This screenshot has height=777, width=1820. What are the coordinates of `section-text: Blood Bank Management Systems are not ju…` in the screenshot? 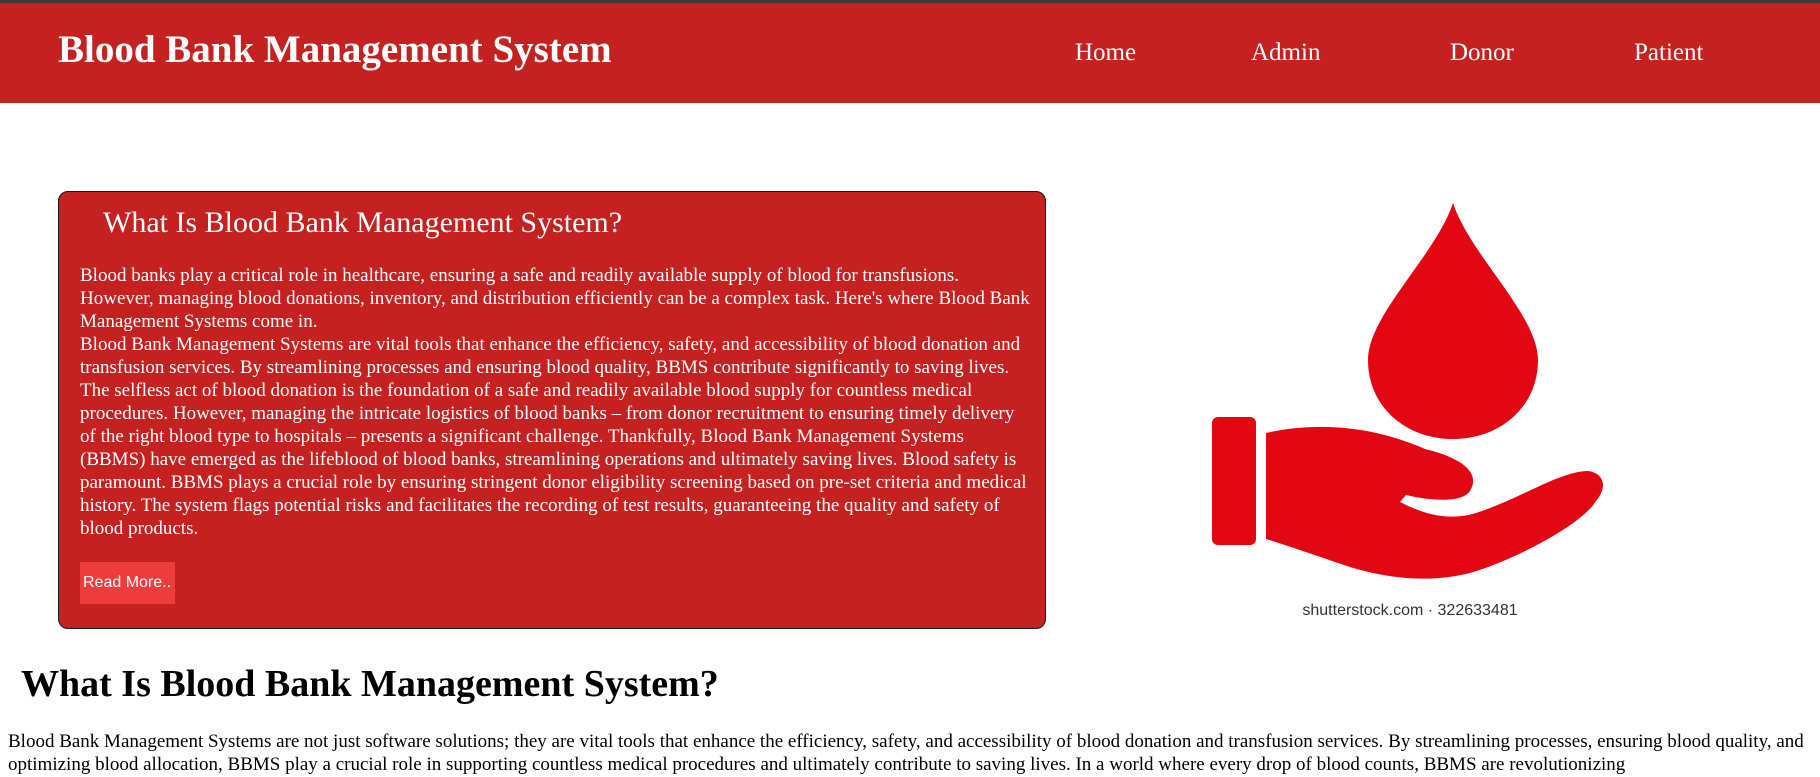 It's located at (906, 753).